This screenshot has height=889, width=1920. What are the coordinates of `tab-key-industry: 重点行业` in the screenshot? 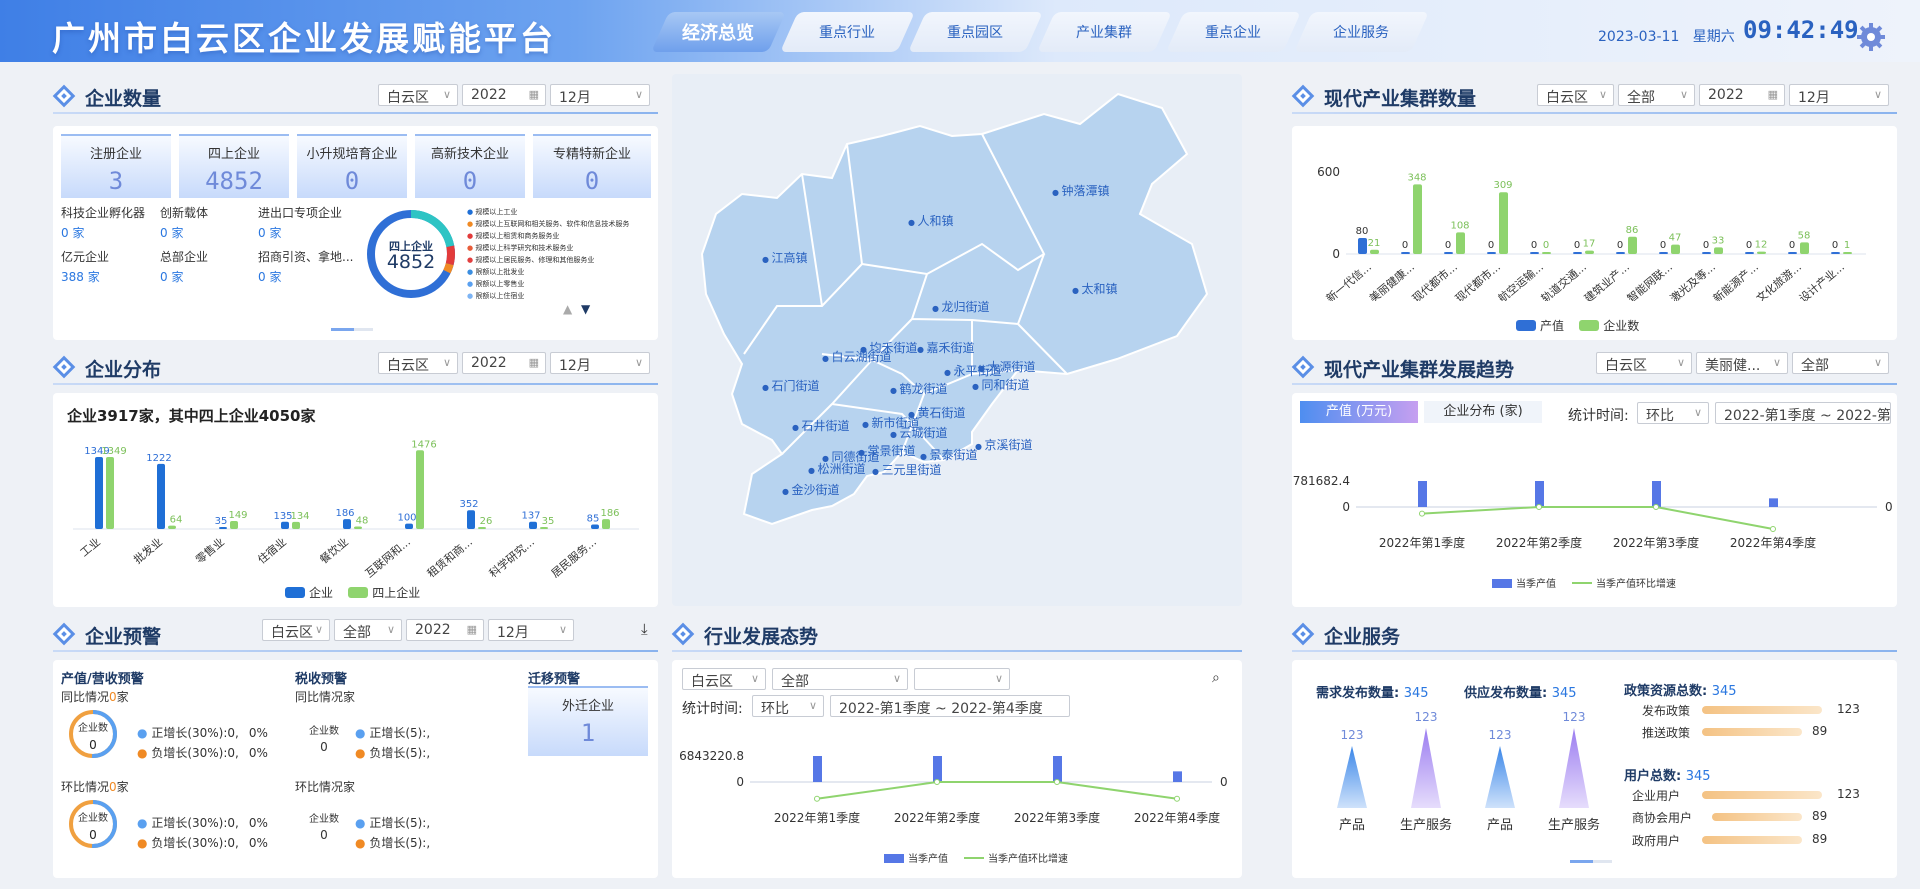 It's located at (847, 32).